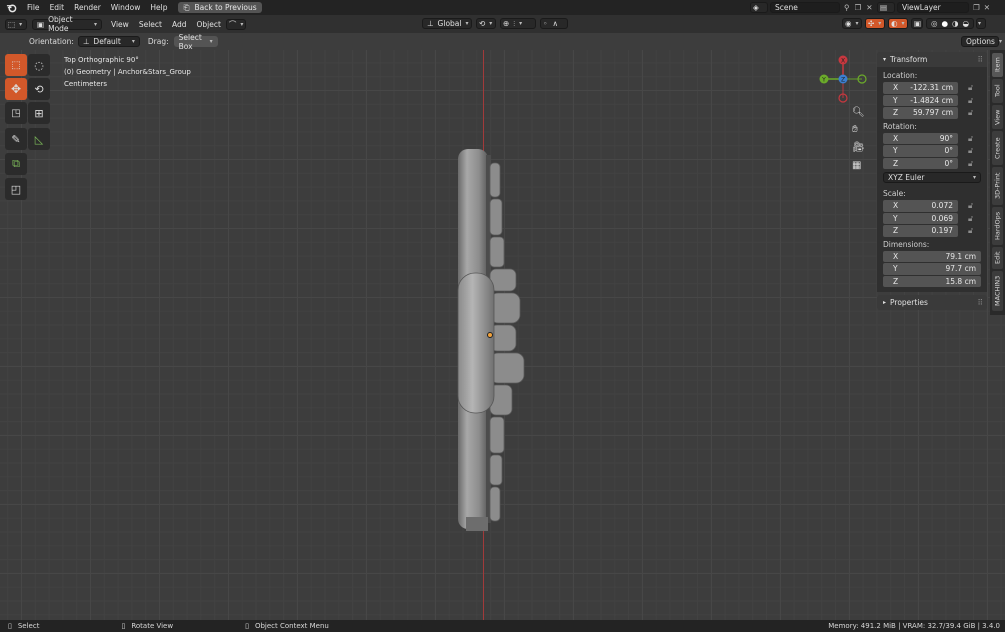 Image resolution: width=1005 pixels, height=632 pixels. I want to click on tab-hardops: HardOps, so click(997, 226).